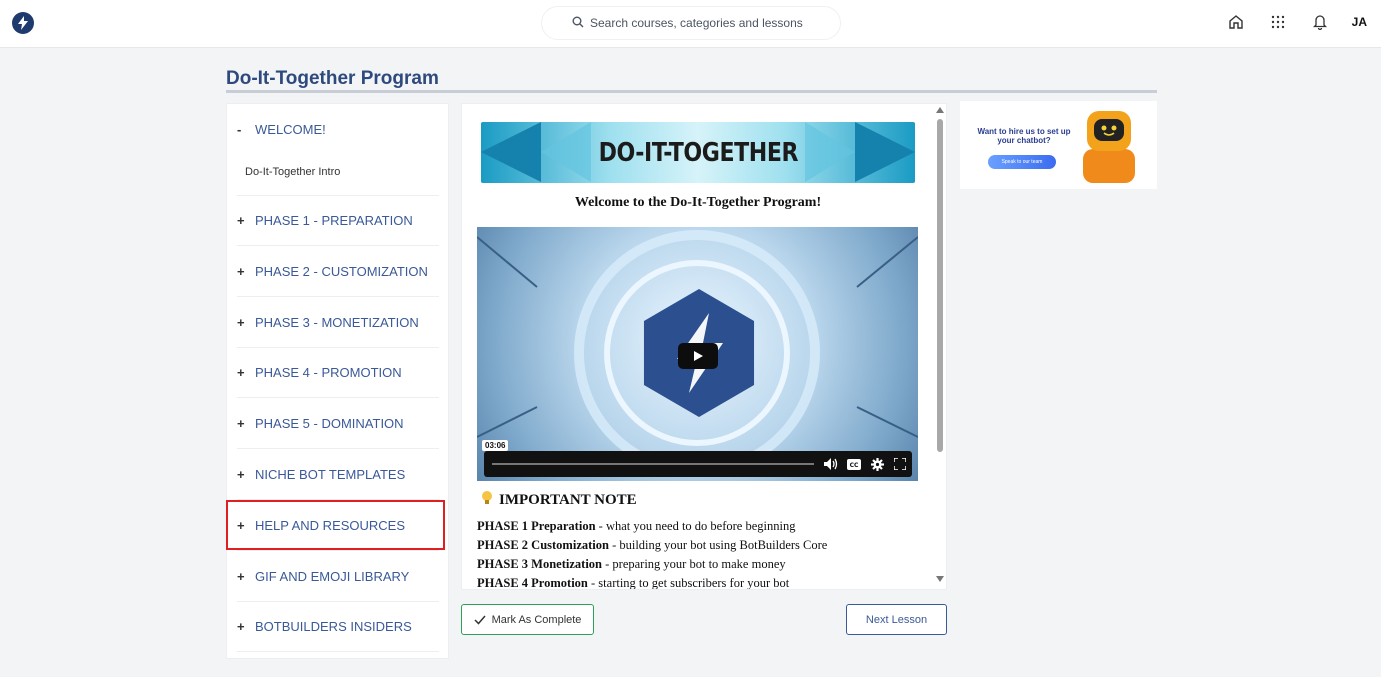 This screenshot has height=677, width=1381. What do you see at coordinates (566, 152) in the screenshot?
I see `banner-chevron-left-inner` at bounding box center [566, 152].